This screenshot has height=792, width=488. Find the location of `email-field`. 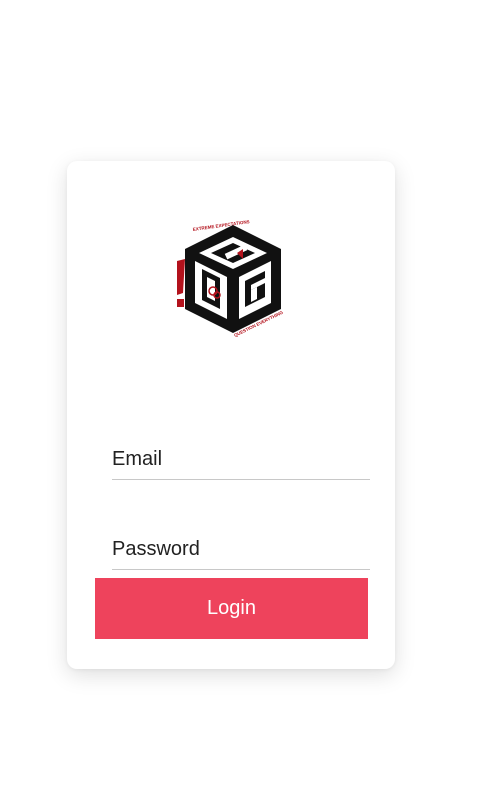

email-field is located at coordinates (241, 459).